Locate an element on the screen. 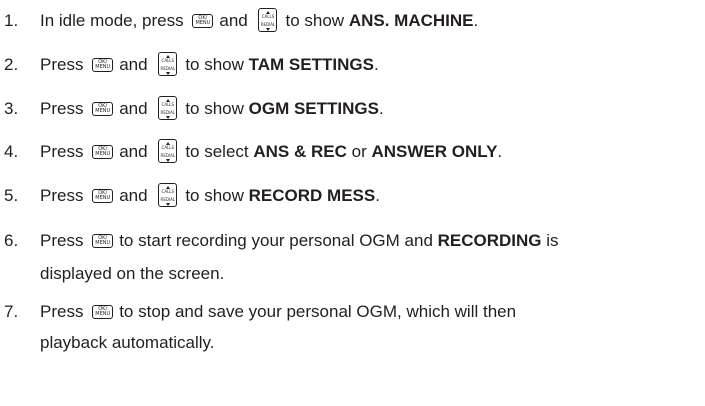 The width and height of the screenshot is (705, 406). menu-option: TAM SETTINGS is located at coordinates (311, 64).